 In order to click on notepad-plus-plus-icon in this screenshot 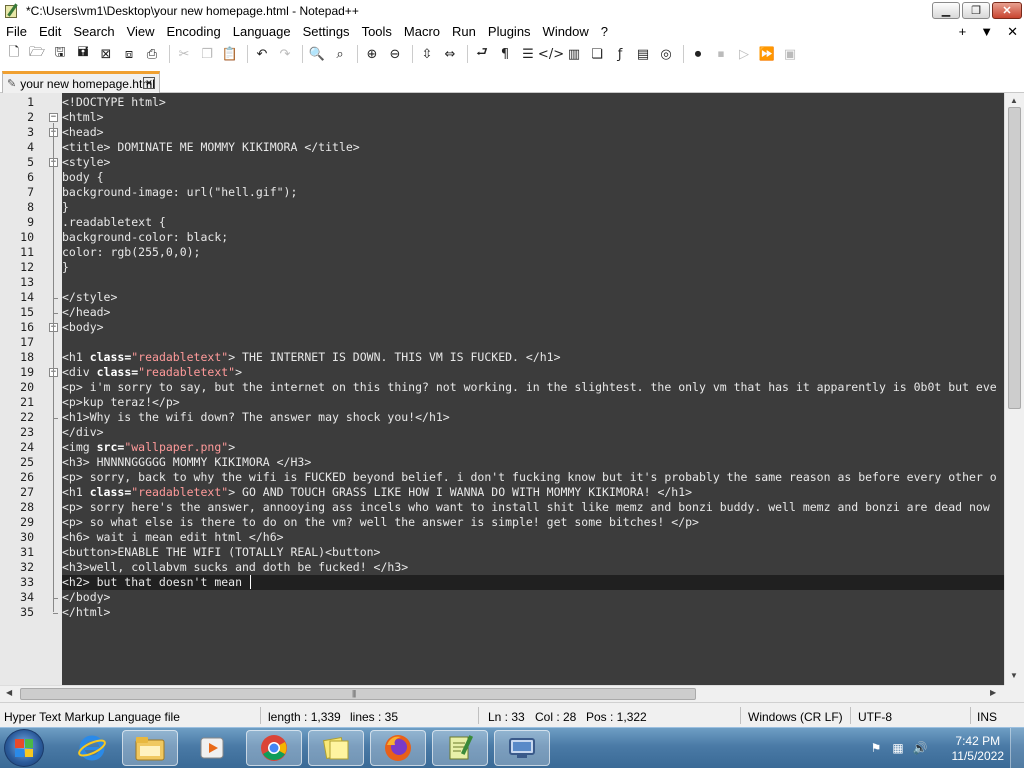, I will do `click(460, 748)`.